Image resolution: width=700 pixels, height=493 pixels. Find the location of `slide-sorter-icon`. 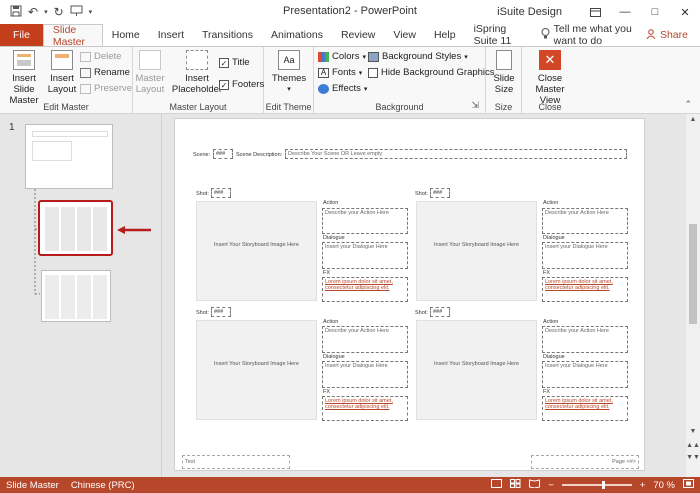

slide-sorter-icon is located at coordinates (515, 485).